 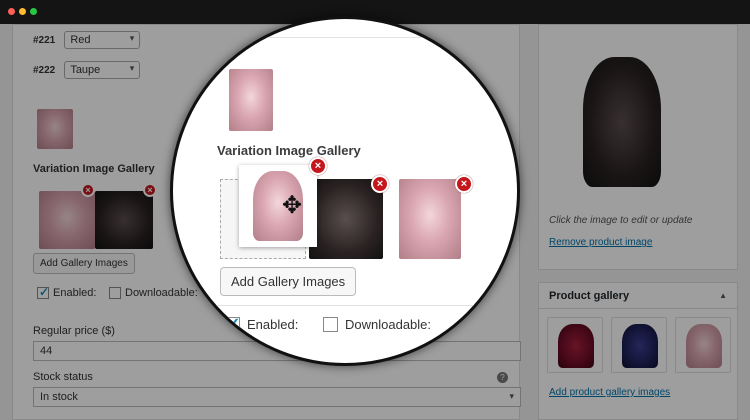 I want to click on collapse-icon: ▲, so click(x=723, y=295).